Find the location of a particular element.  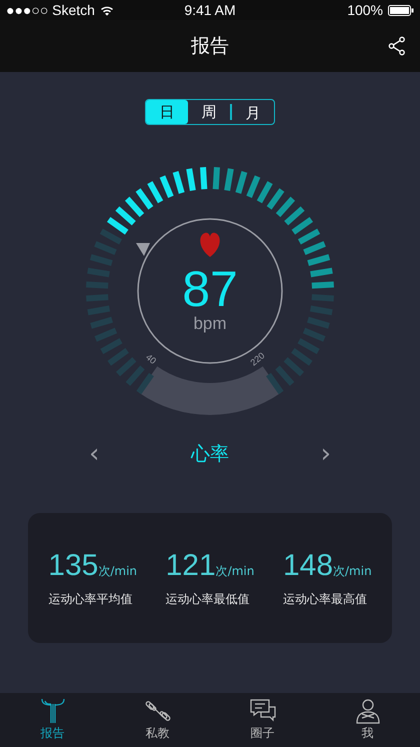

stat-label: 运动心率平均值 is located at coordinates (90, 599).